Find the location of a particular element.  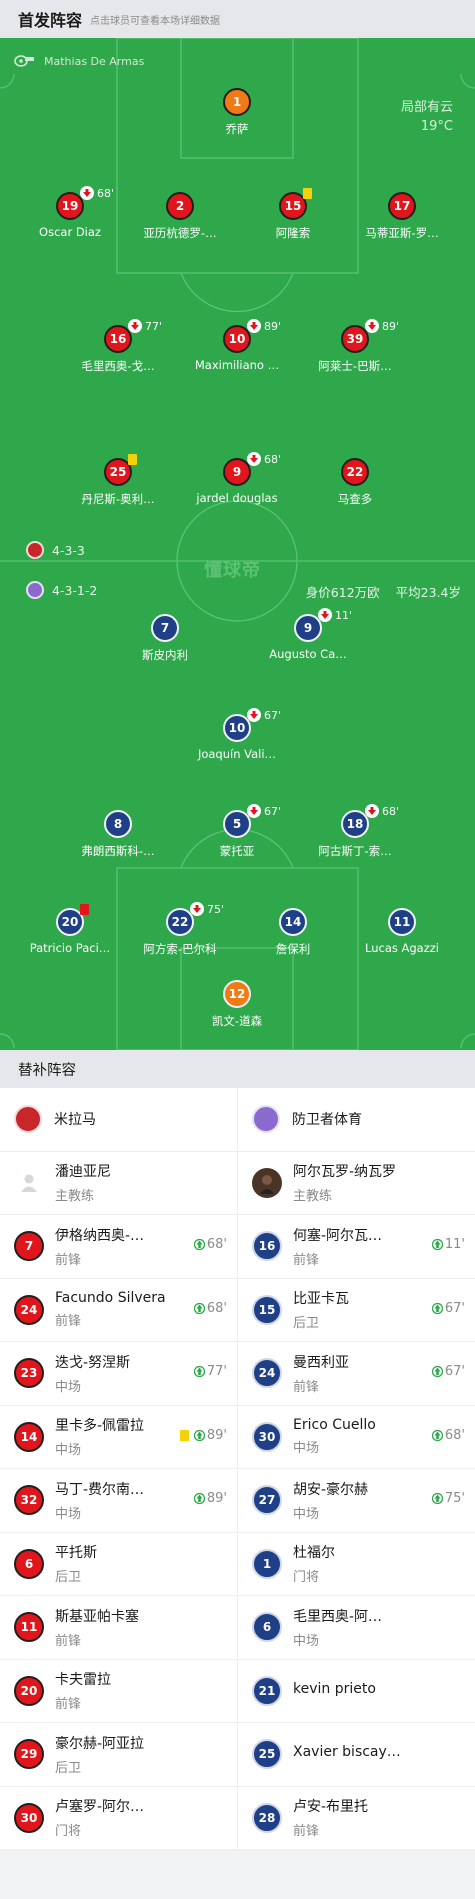

away-sub-player: 21 kevin prieto is located at coordinates (356, 1690).